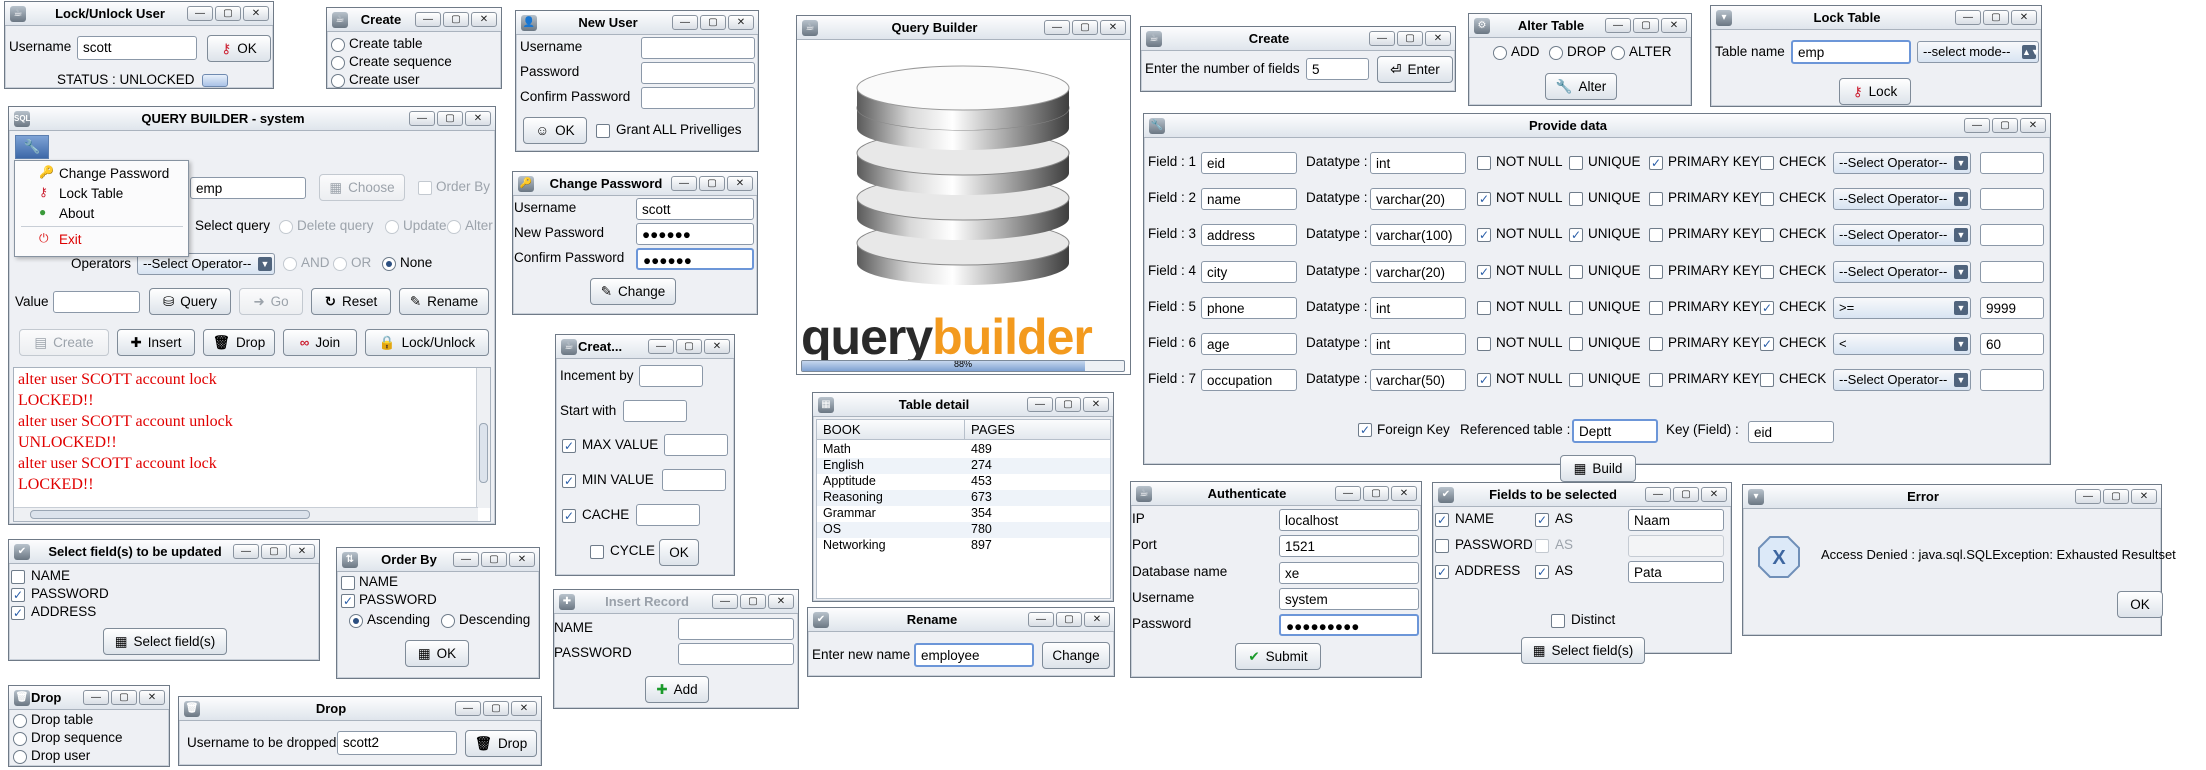 The image size is (2206, 770). I want to click on new-name-field: employee, so click(974, 655).